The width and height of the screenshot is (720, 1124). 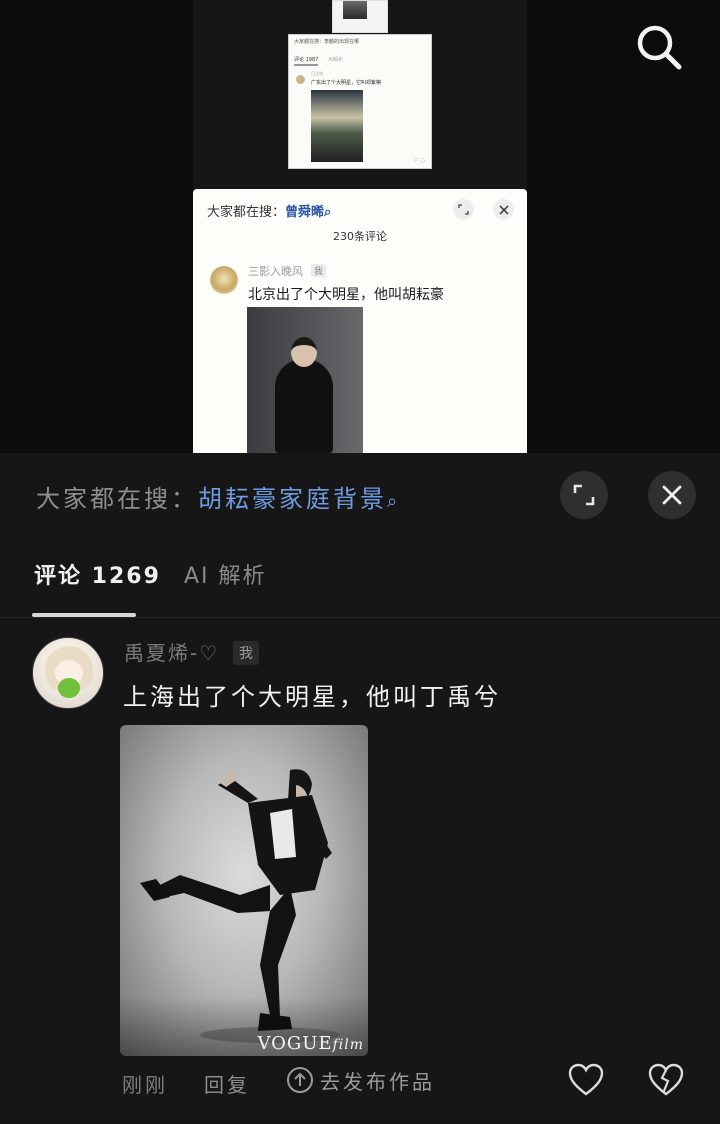 I want to click on preview-card: 大家都在搜：曾舜晞⌕ 230条评论 三影入晚风 我 北京出了个大明星，他叫胡耘豪, so click(x=360, y=321).